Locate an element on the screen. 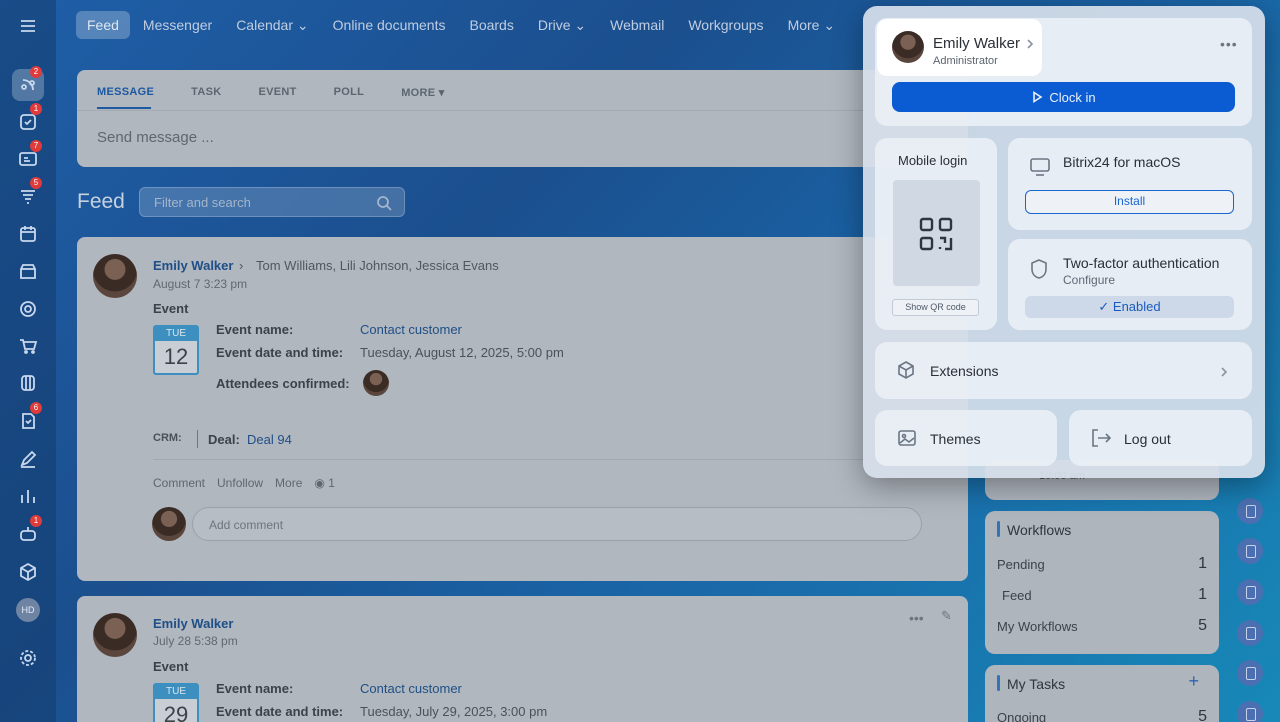 This screenshot has height=722, width=1280. nav-drive: Drive ⌄ is located at coordinates (562, 25).